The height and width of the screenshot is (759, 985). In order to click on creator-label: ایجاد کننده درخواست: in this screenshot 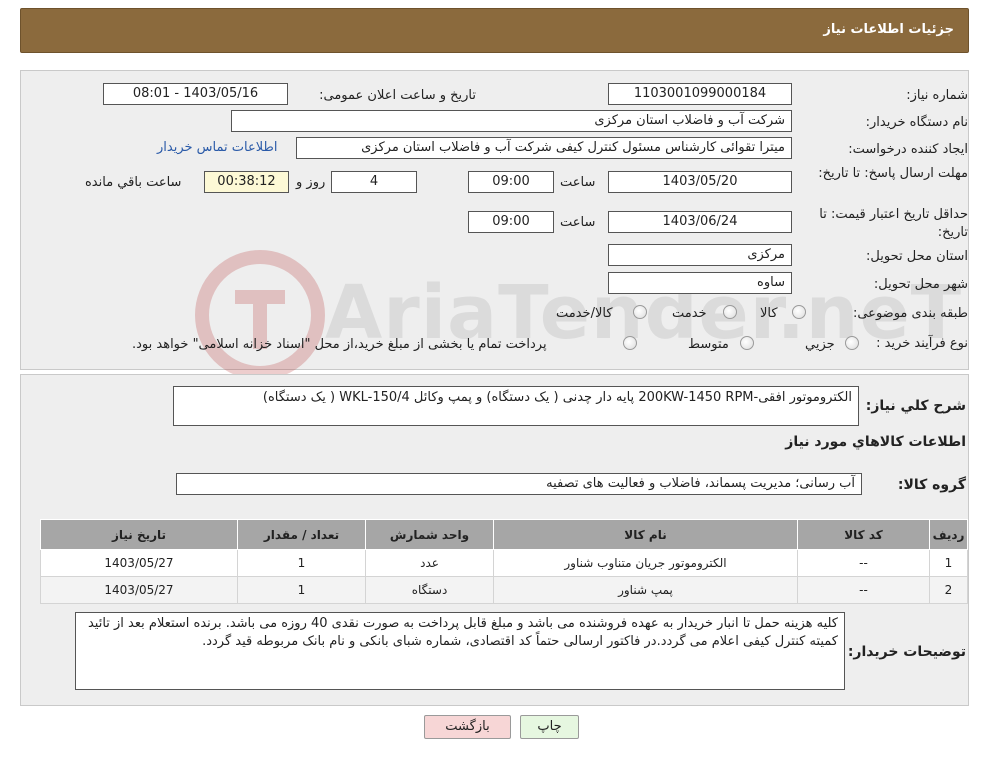, I will do `click(908, 149)`.